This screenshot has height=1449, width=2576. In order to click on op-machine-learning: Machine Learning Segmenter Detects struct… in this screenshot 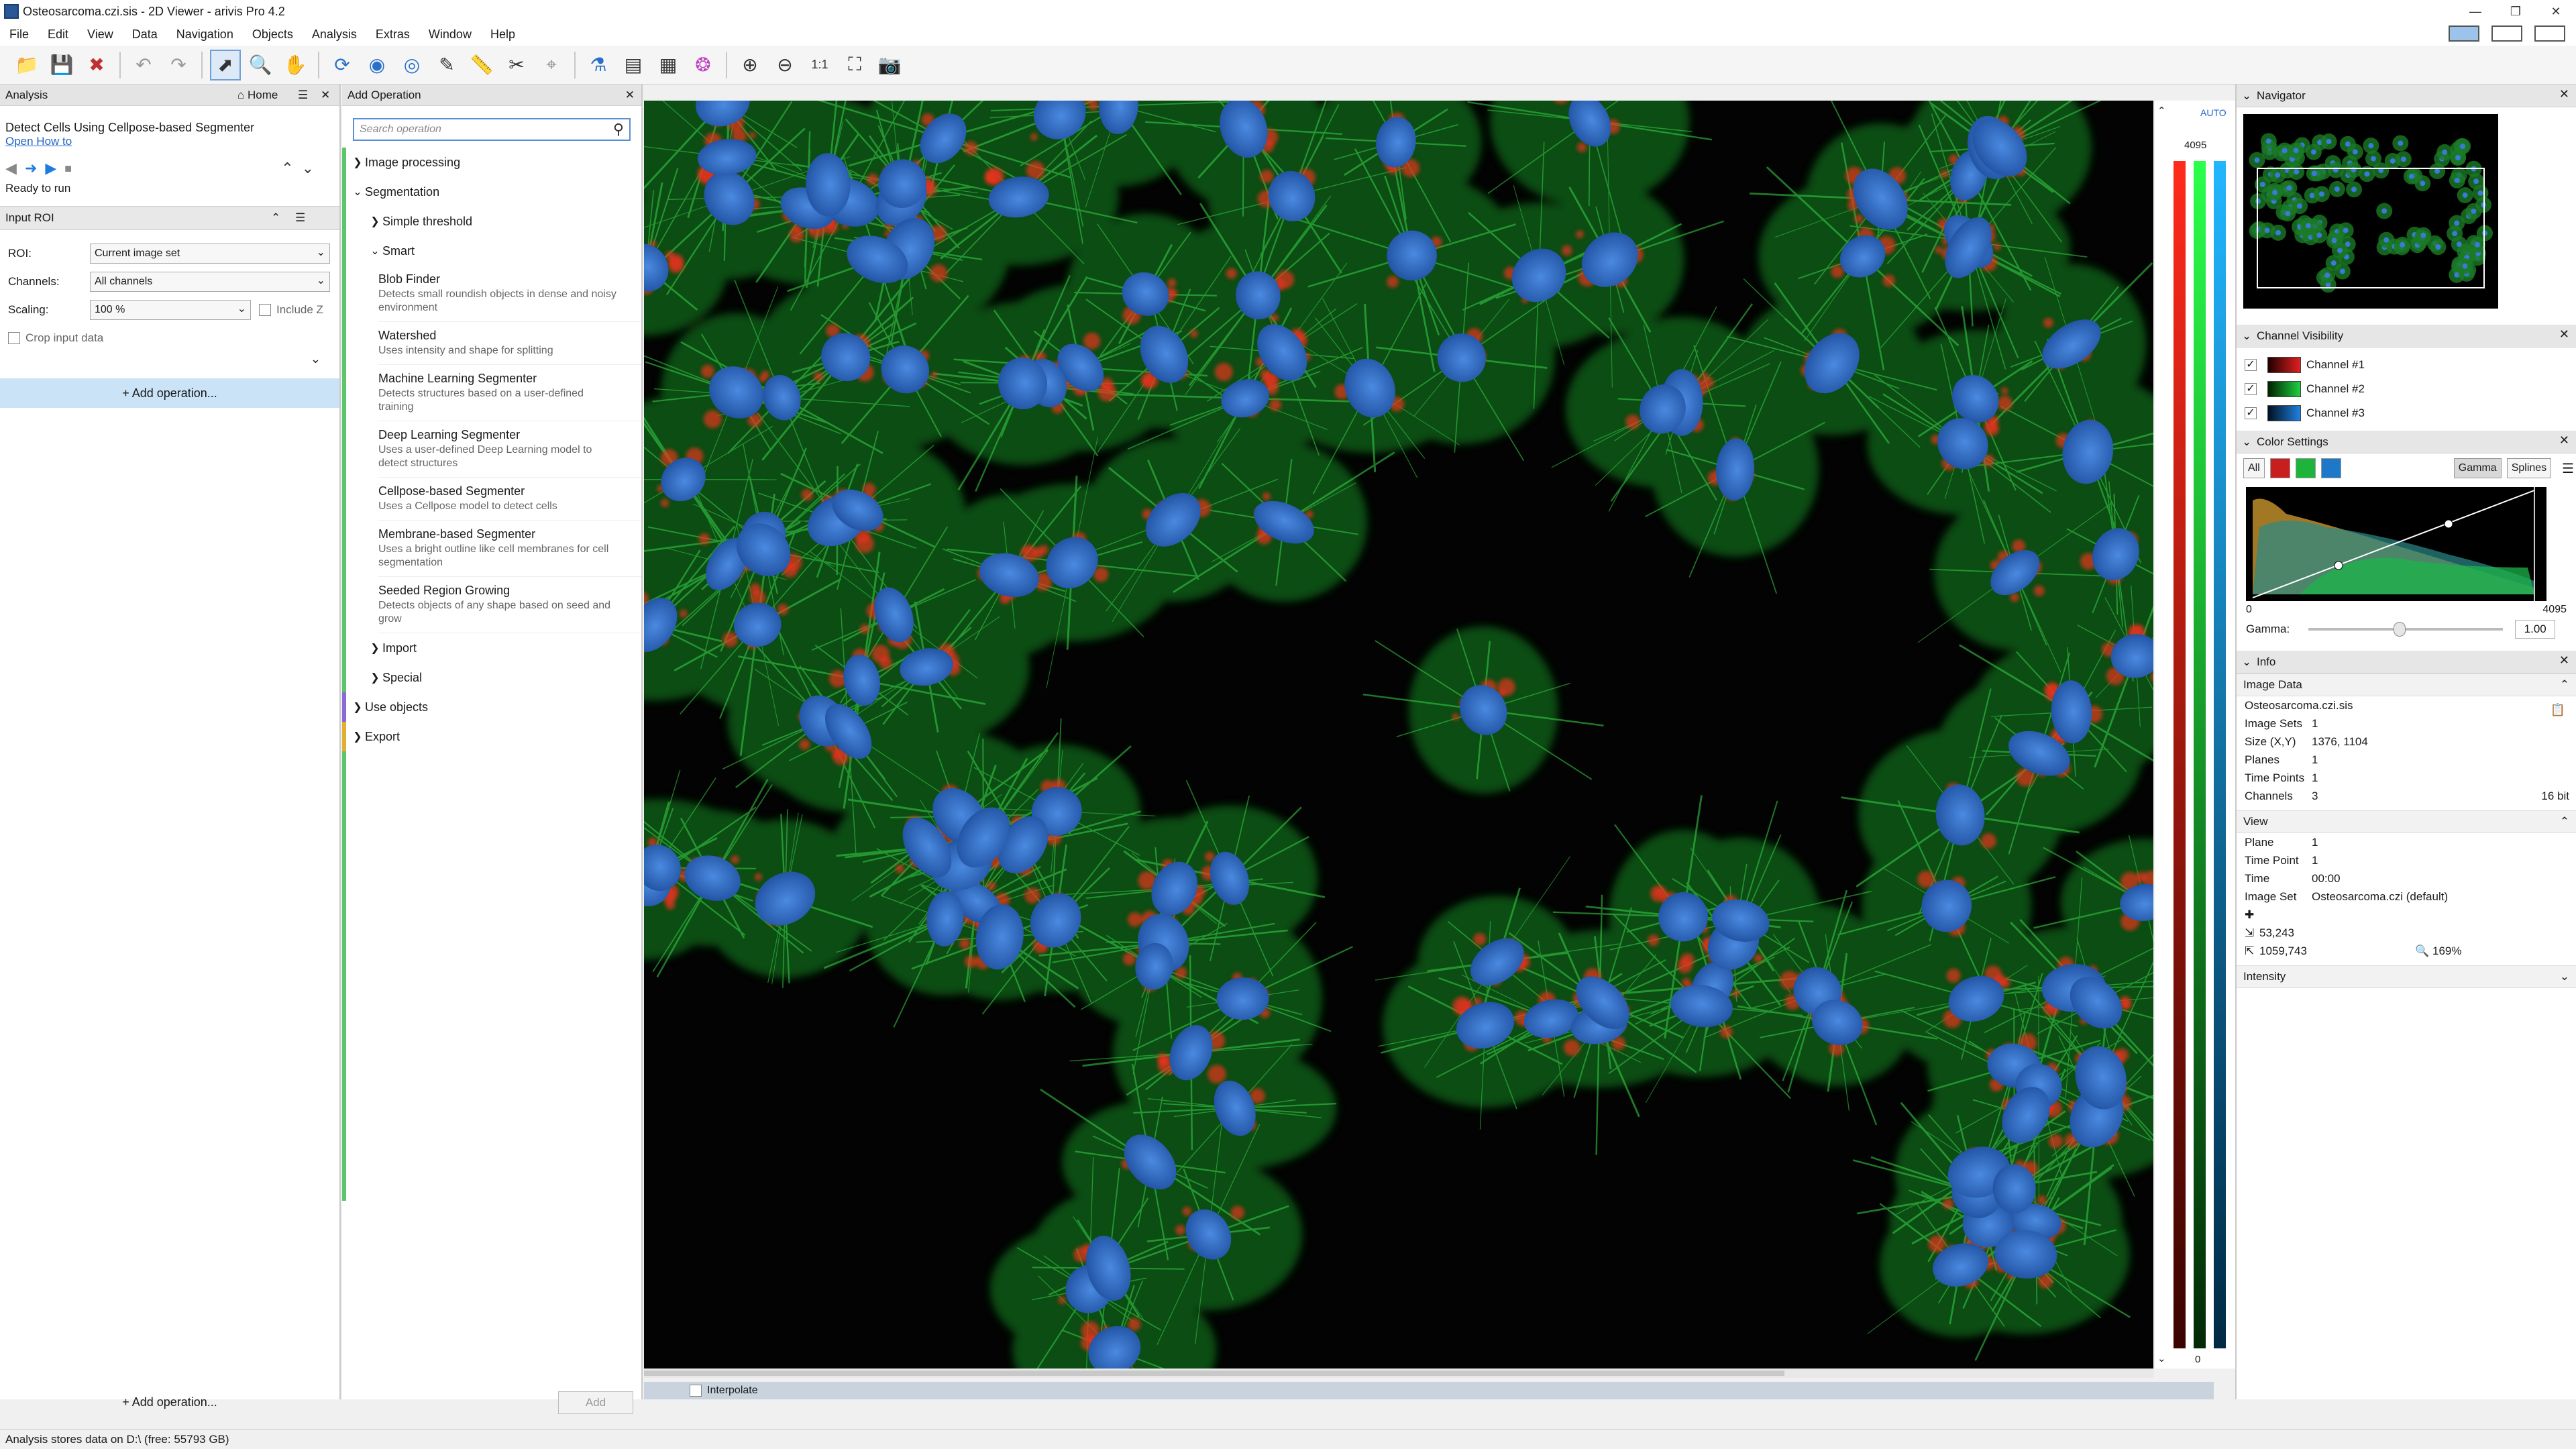, I will do `click(509, 393)`.